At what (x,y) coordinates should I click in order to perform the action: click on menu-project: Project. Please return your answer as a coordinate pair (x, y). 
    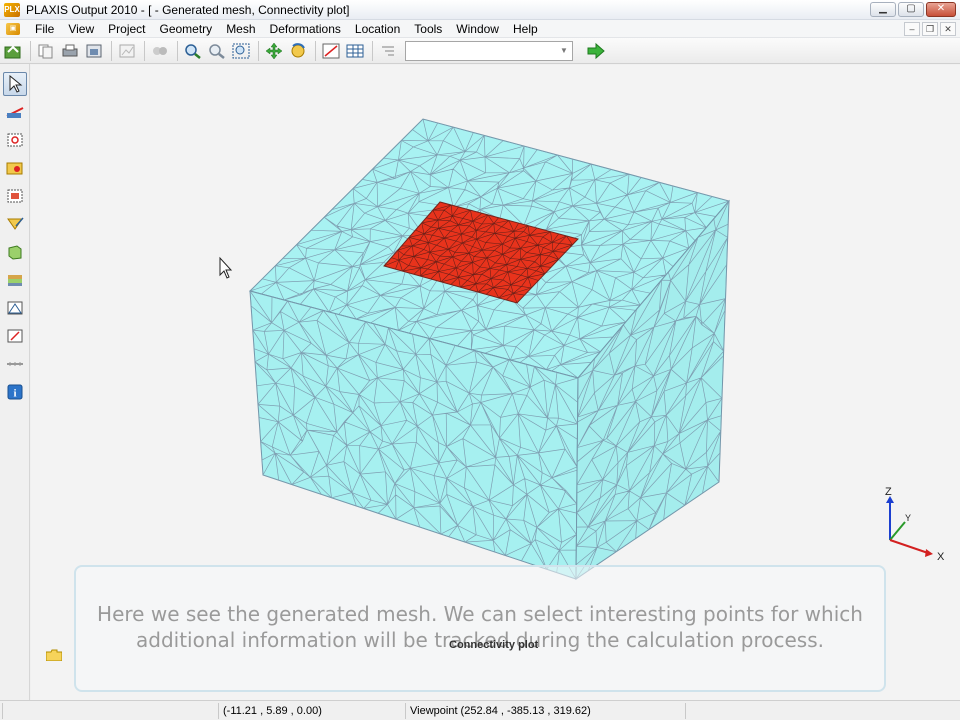
    Looking at the image, I should click on (126, 29).